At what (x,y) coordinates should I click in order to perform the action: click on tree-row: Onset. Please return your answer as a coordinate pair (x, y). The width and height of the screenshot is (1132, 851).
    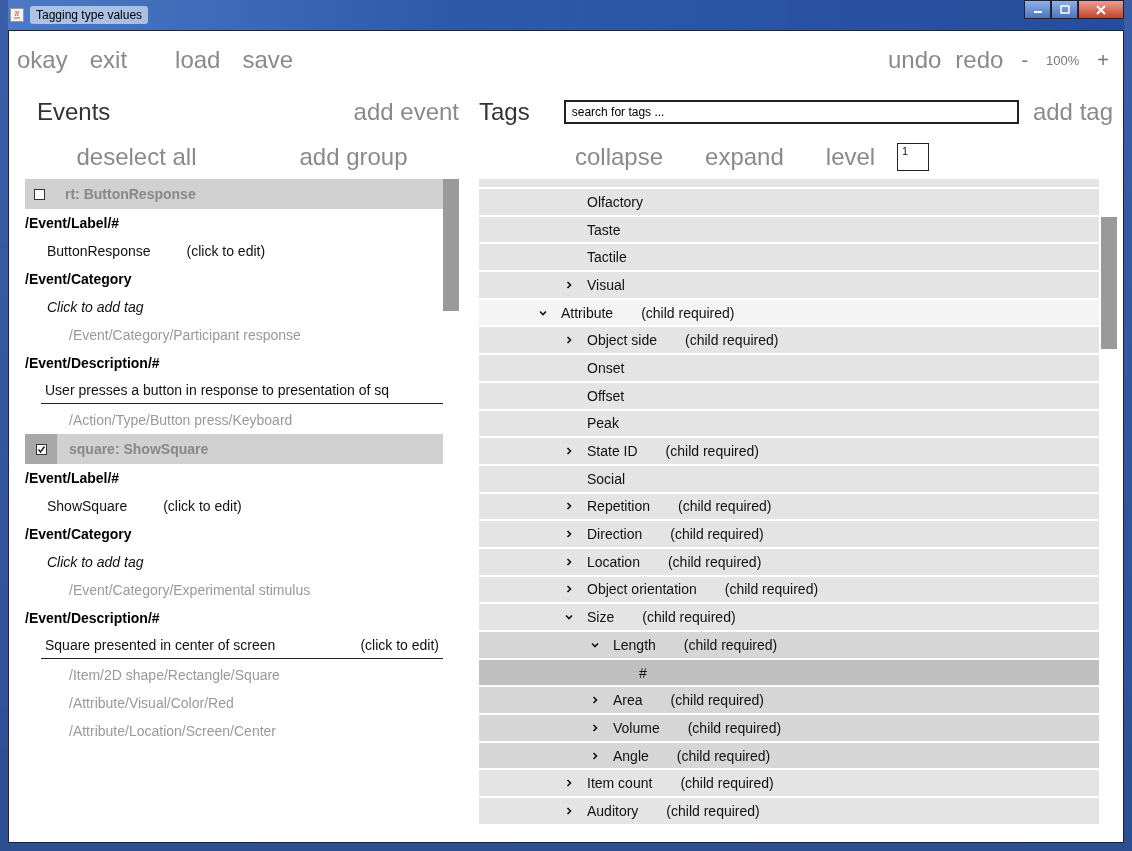
    Looking at the image, I should click on (789, 368).